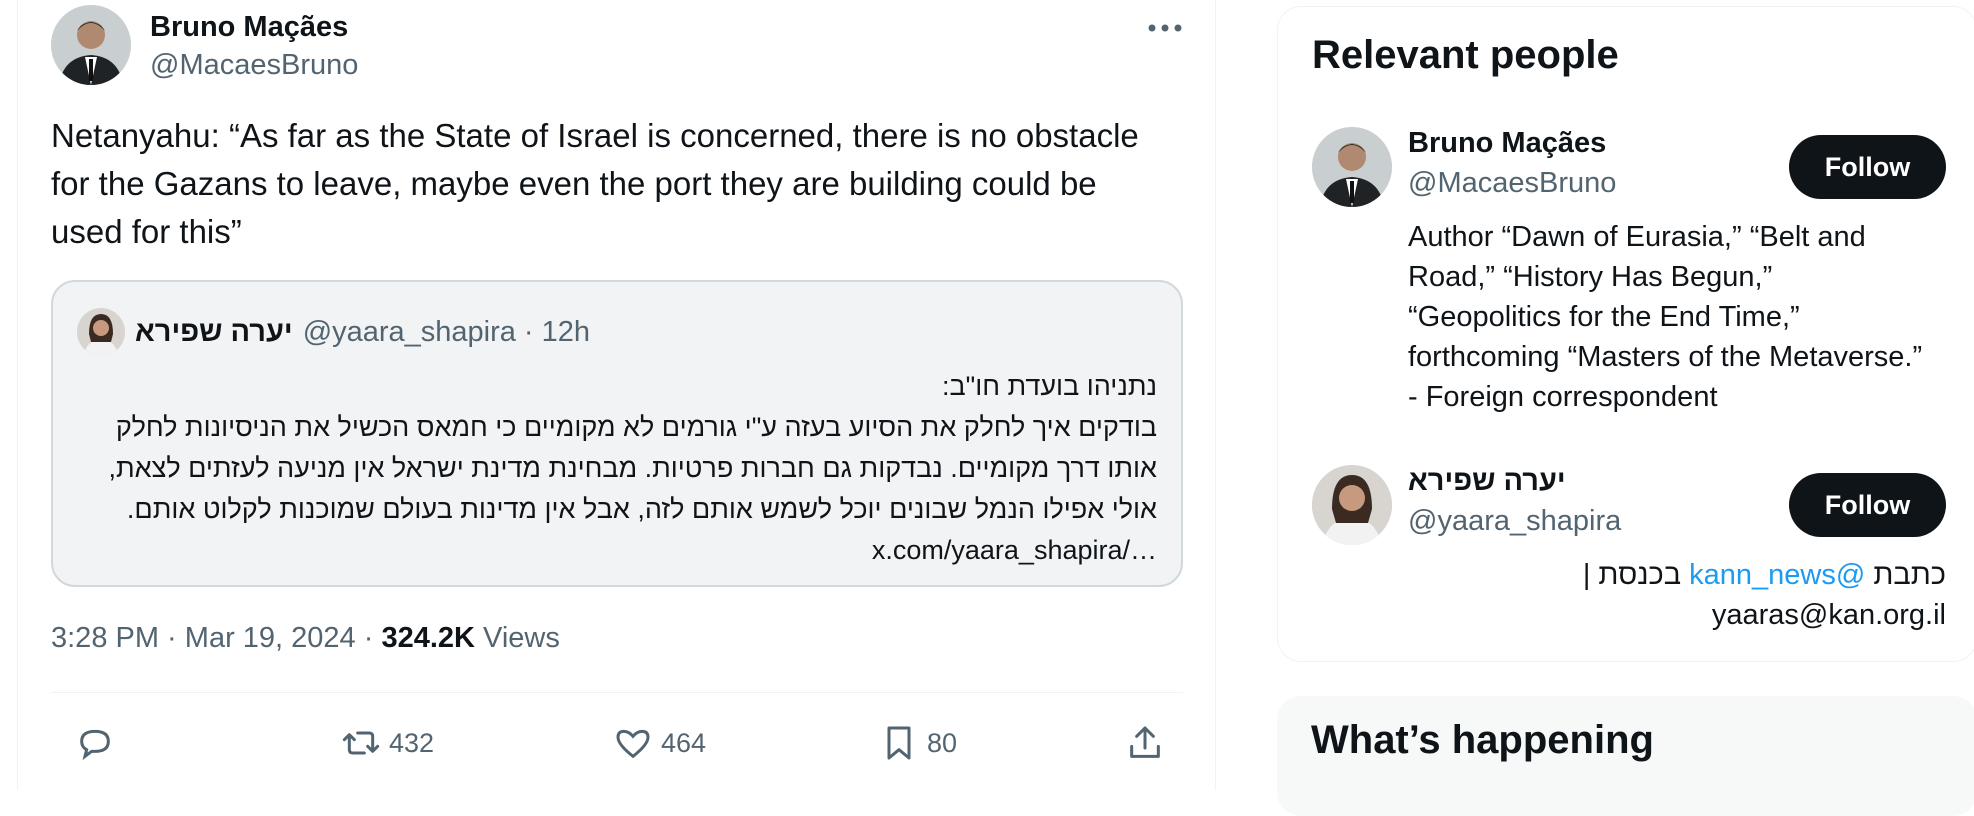 The image size is (1974, 816). What do you see at coordinates (412, 742) in the screenshot?
I see `repost-count: 432` at bounding box center [412, 742].